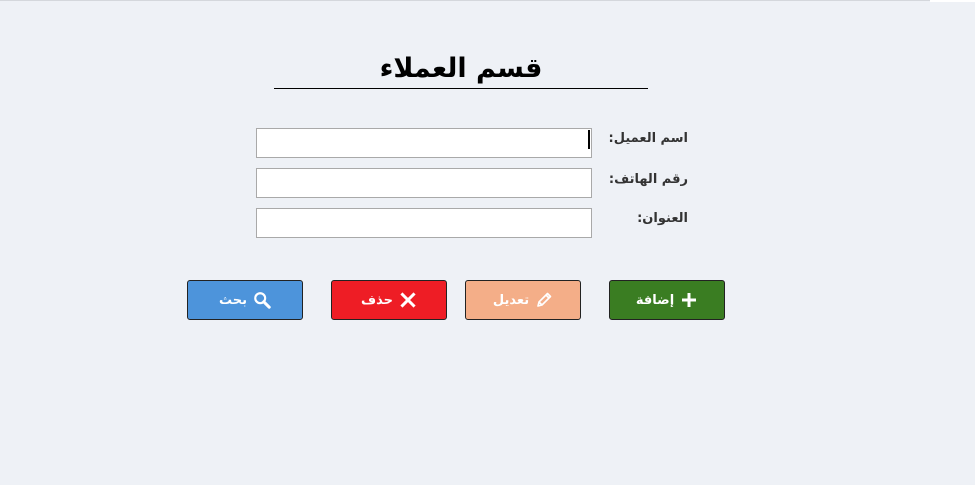  I want to click on plus-icon, so click(689, 300).